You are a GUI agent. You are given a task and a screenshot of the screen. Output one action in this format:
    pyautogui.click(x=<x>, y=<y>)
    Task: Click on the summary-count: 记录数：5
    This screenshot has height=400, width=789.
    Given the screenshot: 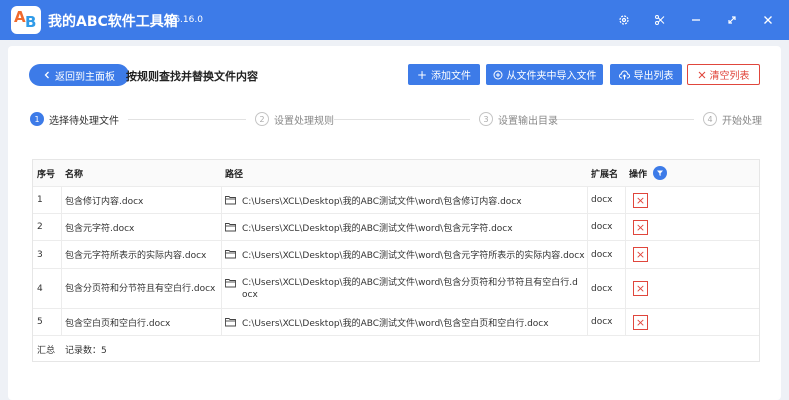 What is the action you would take?
    pyautogui.click(x=86, y=350)
    